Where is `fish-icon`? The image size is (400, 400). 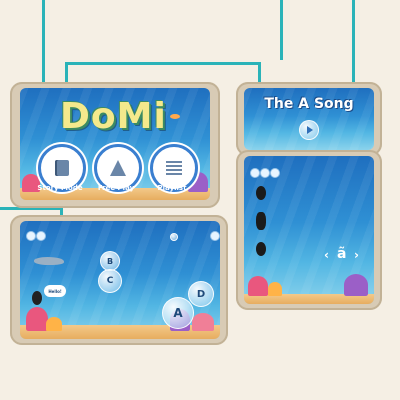 fish-icon is located at coordinates (175, 116).